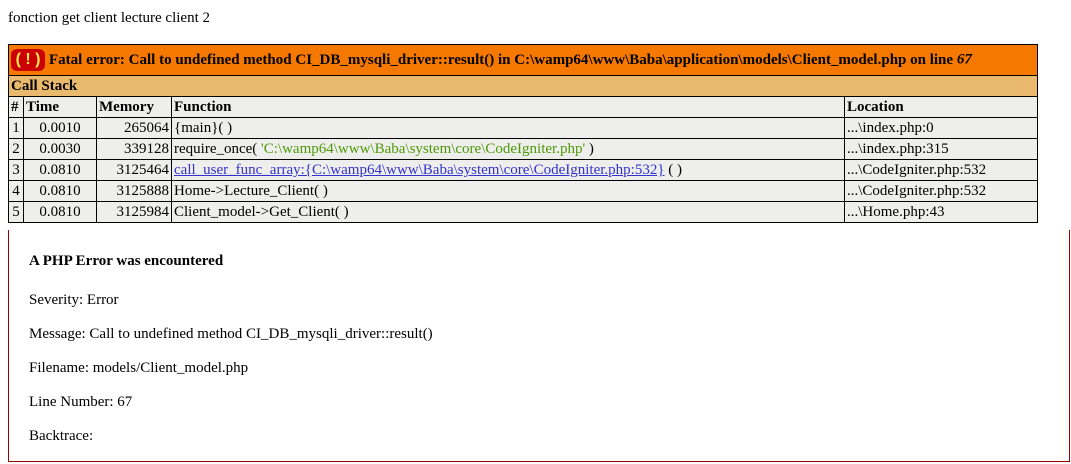 This screenshot has width=1071, height=464. I want to click on error-warning-icon: ( ! ), so click(28, 60).